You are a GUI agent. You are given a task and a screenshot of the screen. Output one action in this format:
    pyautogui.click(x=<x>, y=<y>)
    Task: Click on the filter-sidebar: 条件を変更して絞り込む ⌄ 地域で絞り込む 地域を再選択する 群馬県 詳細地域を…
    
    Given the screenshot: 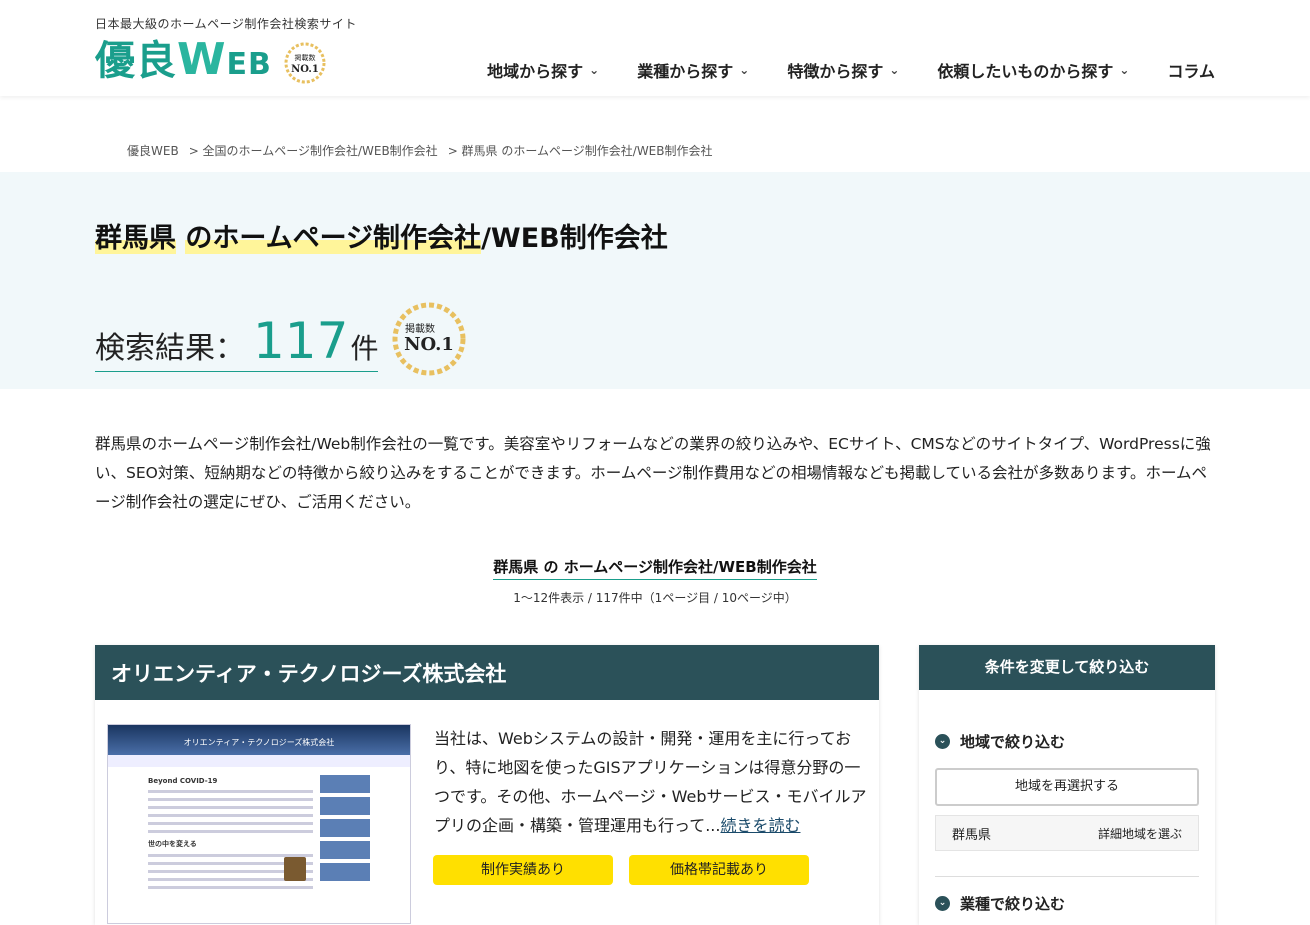 What is the action you would take?
    pyautogui.click(x=1067, y=785)
    